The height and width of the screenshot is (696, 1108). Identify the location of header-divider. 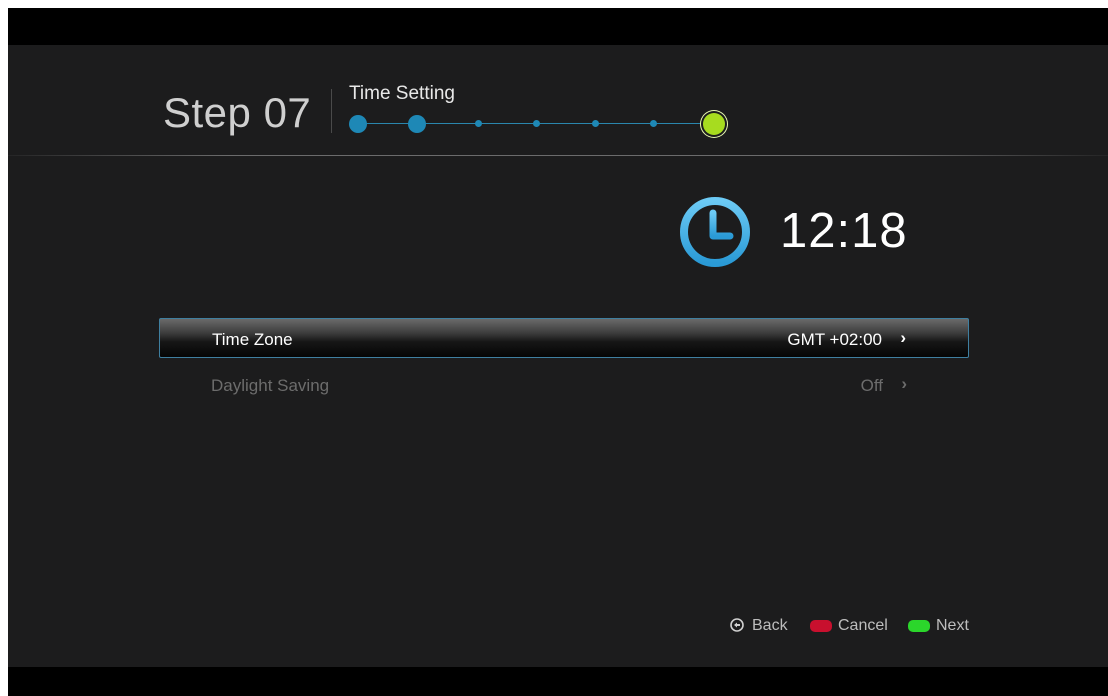
(331, 111).